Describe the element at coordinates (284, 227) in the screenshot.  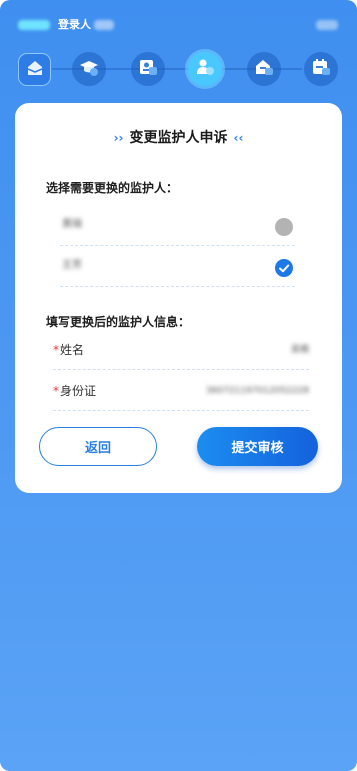
I see `radio-unselected-icon` at that location.